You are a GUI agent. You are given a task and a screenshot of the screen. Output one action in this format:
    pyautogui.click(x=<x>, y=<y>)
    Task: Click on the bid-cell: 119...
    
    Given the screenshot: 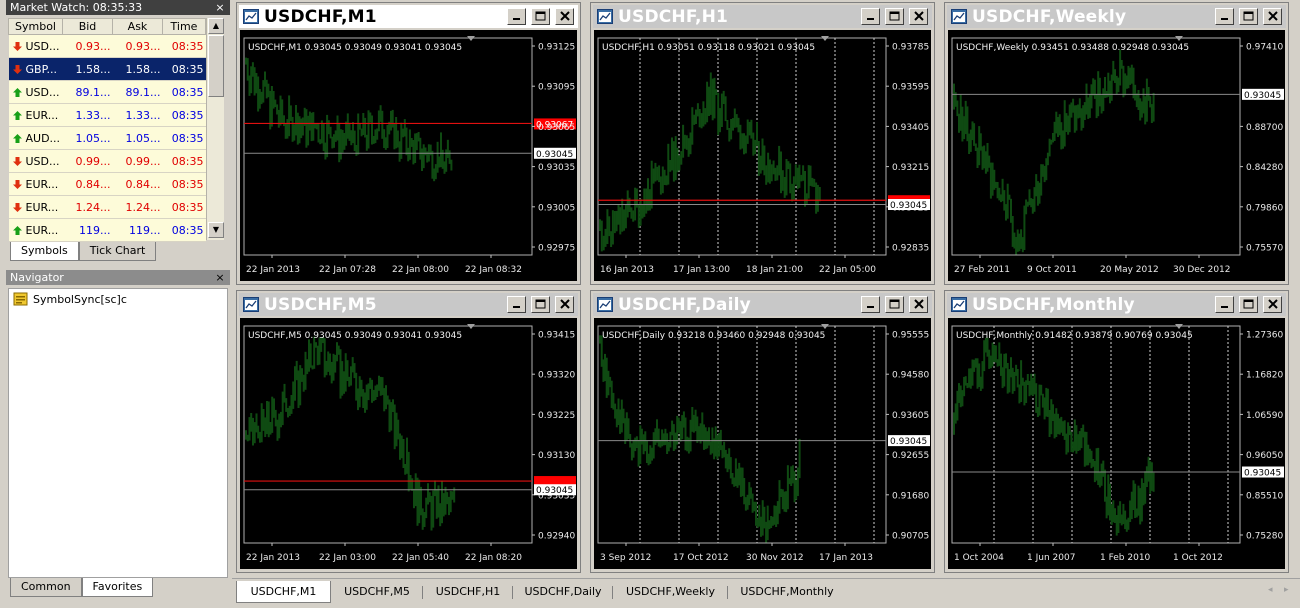 What is the action you would take?
    pyautogui.click(x=87, y=230)
    